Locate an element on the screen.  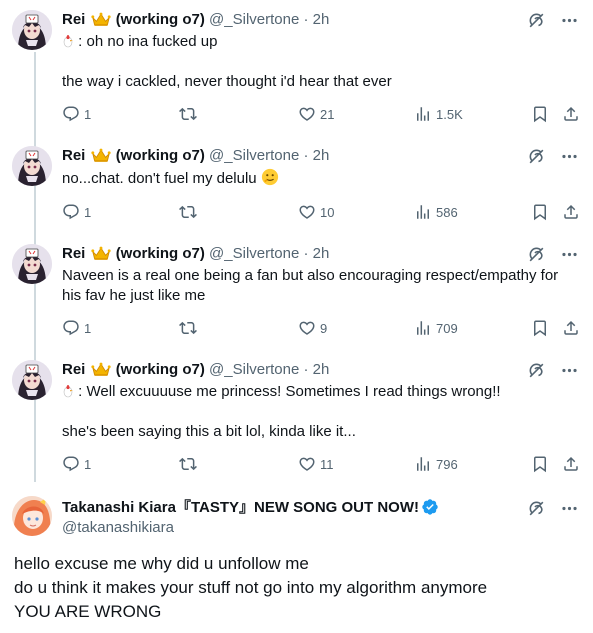
tweet-line: hello excuse me why did u unfollow me is located at coordinates (161, 563).